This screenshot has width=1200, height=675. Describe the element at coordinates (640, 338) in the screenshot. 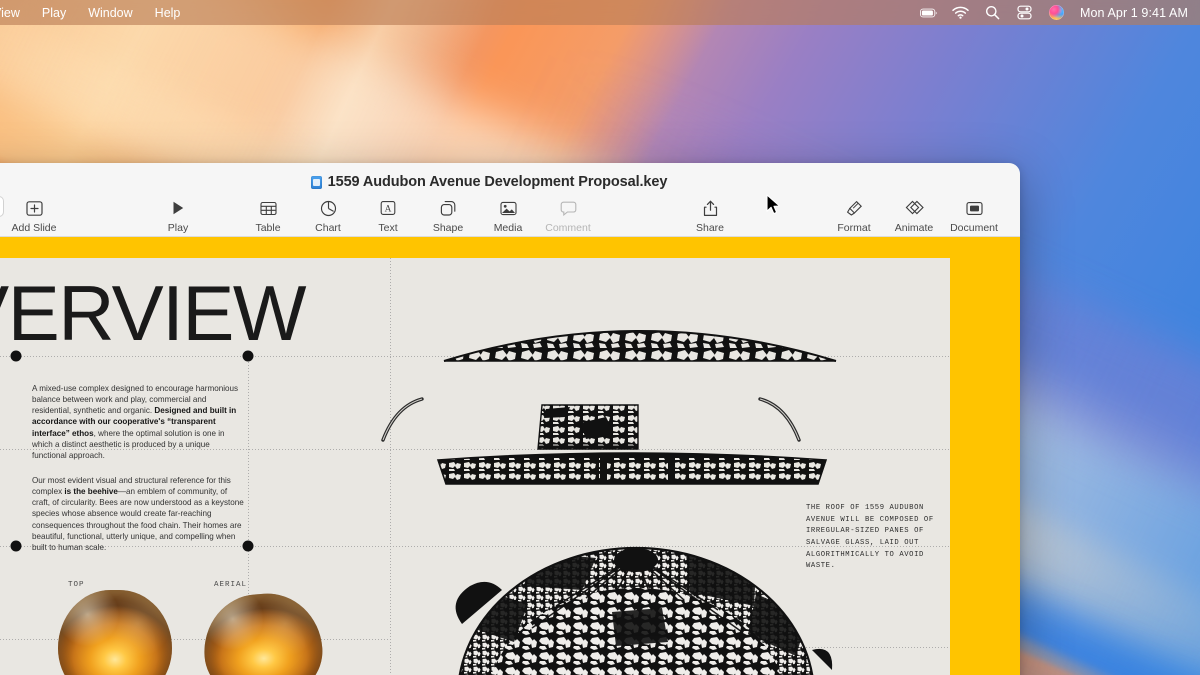

I see `dome-elevation-drawing` at that location.